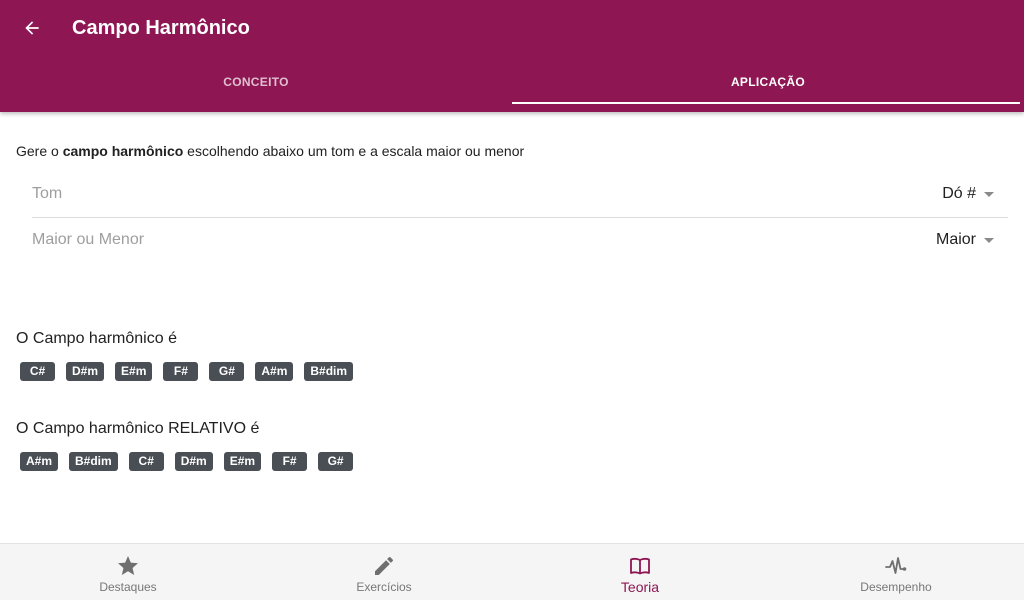 This screenshot has height=600, width=1024. What do you see at coordinates (640, 566) in the screenshot?
I see `book-icon` at bounding box center [640, 566].